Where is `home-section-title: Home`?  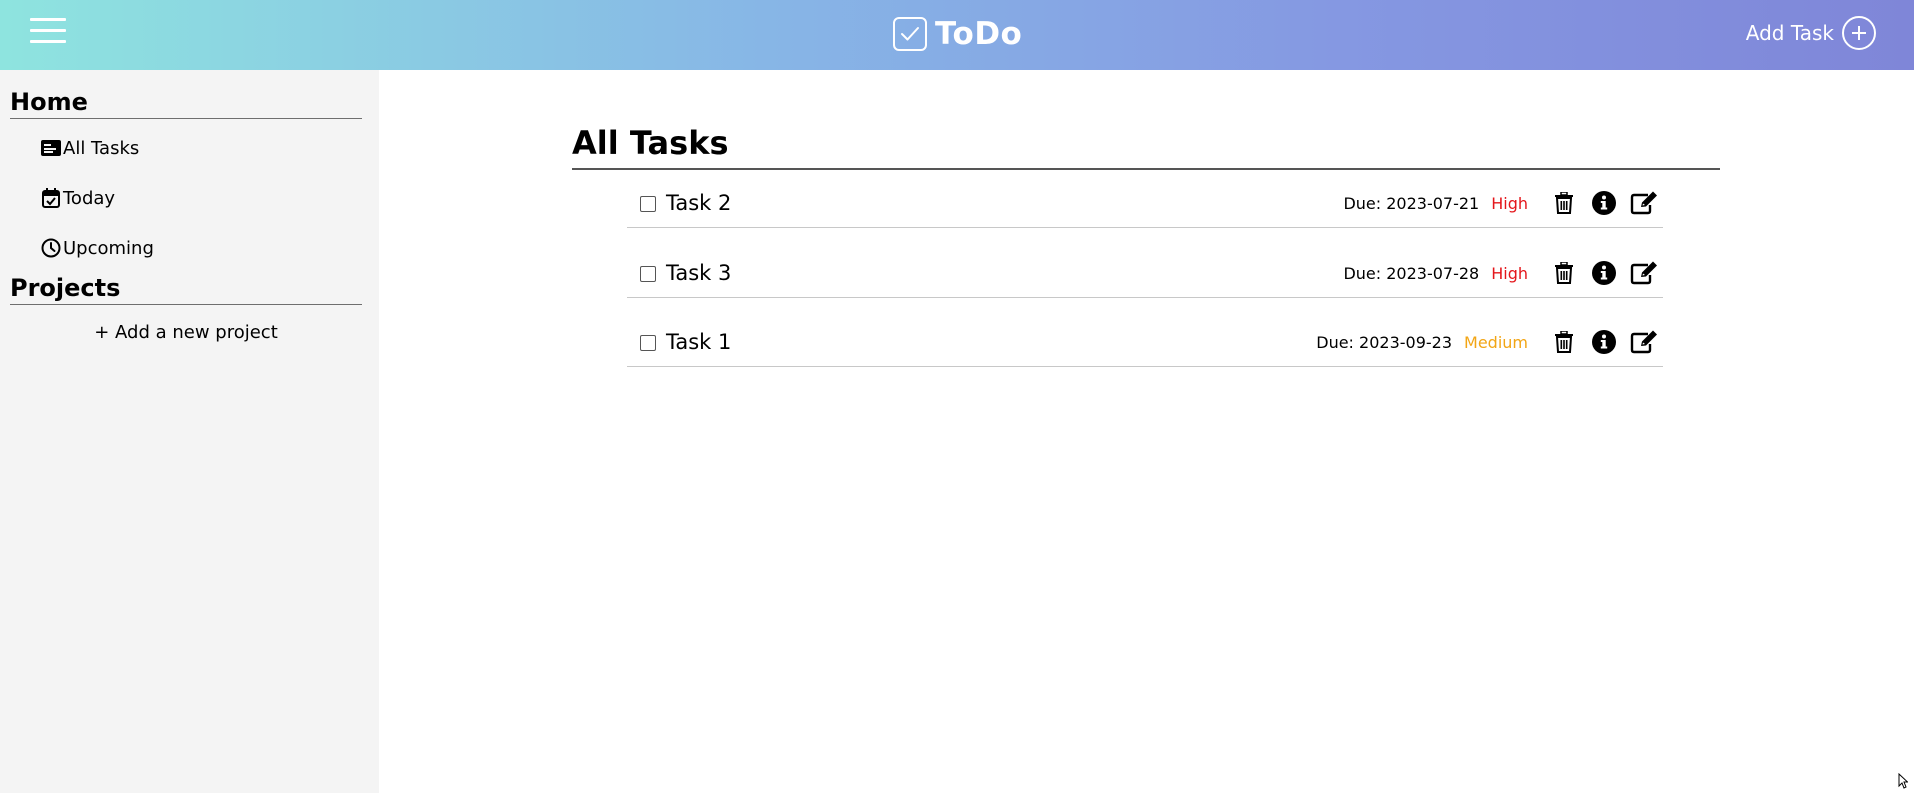 home-section-title: Home is located at coordinates (186, 103).